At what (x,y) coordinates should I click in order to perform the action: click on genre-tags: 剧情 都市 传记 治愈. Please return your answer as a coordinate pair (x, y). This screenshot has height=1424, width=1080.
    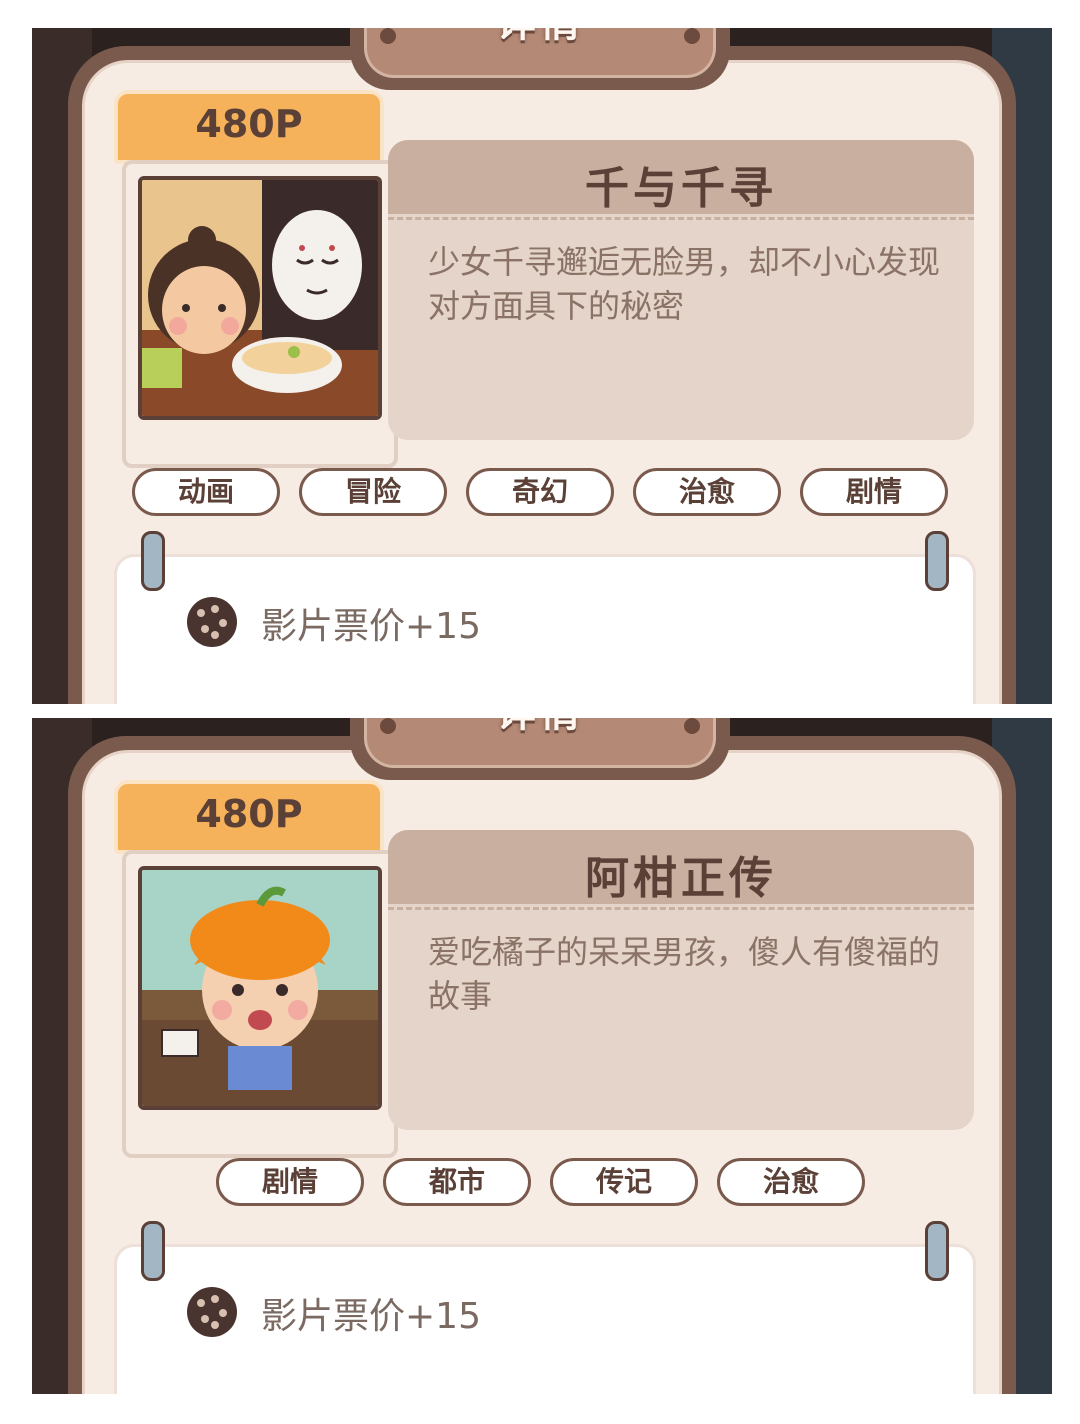
    Looking at the image, I should click on (562, 1182).